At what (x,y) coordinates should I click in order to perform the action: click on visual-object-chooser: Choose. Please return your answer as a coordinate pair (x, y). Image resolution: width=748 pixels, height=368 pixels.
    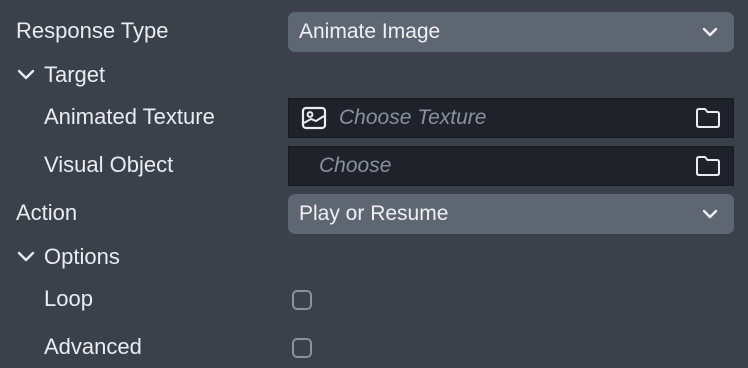
    Looking at the image, I should click on (511, 166).